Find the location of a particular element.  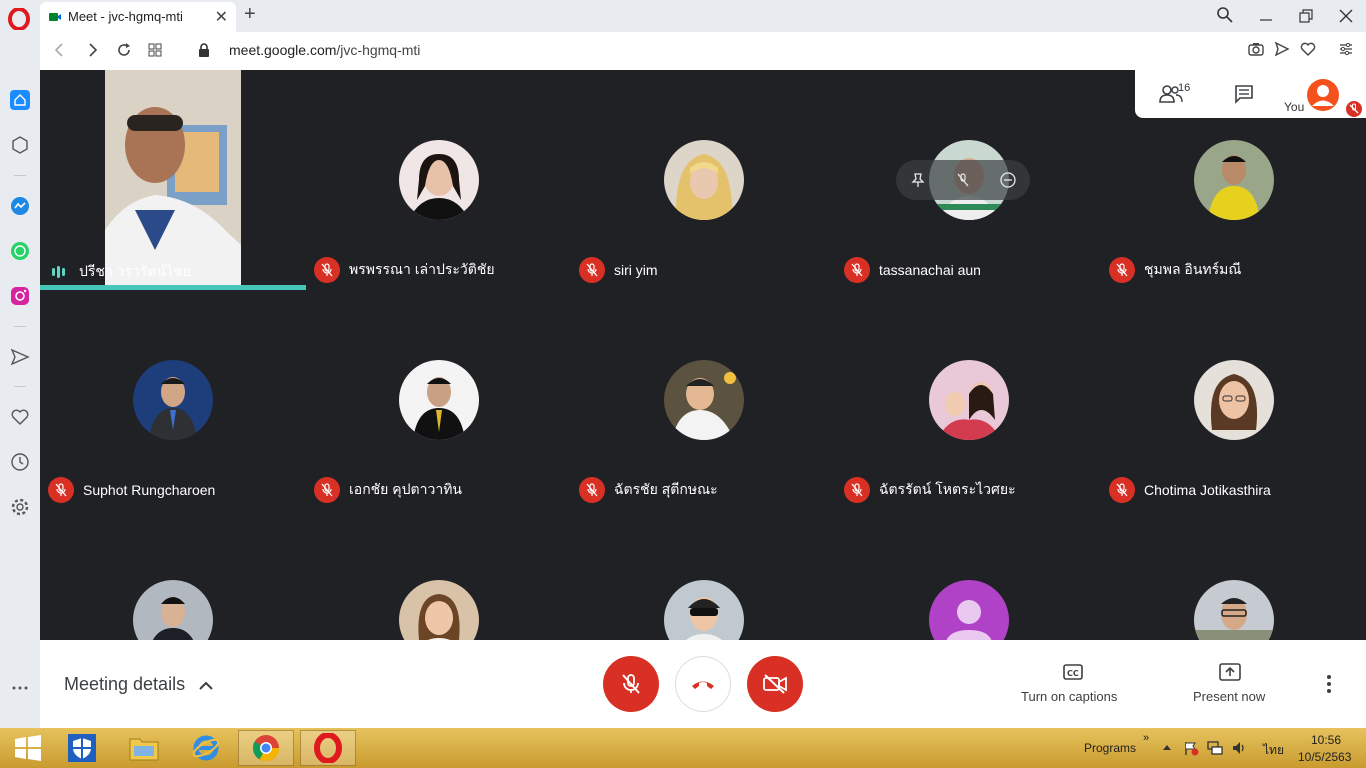

input-language: ไทย is located at coordinates (1273, 750).